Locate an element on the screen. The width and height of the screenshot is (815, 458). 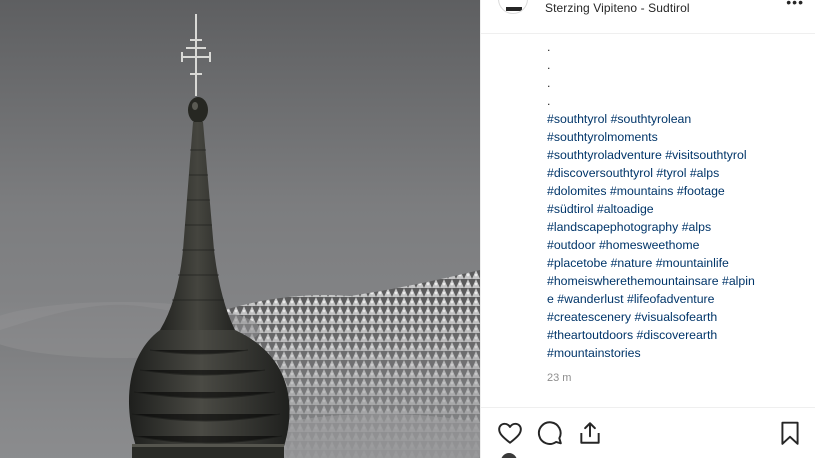
comment-button is located at coordinates (550, 433).